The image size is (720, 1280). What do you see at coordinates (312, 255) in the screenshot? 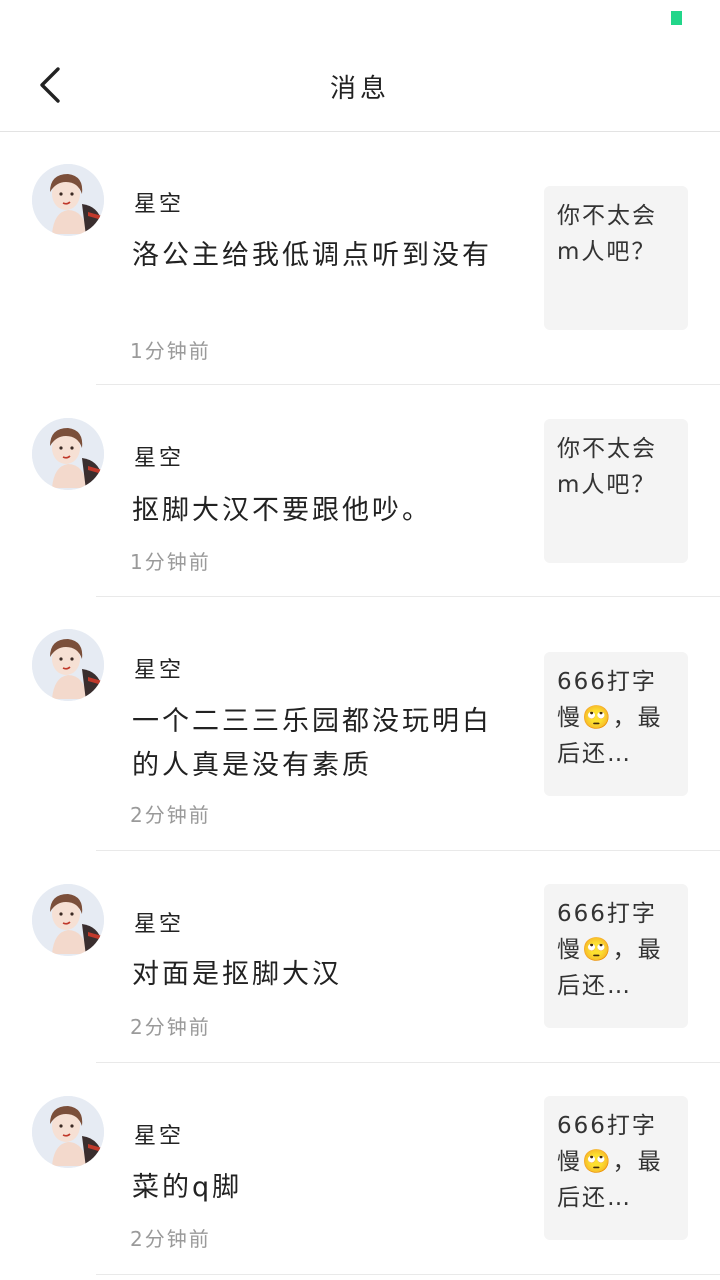
I see `message-text: 洛公主给我低调点听到没有` at bounding box center [312, 255].